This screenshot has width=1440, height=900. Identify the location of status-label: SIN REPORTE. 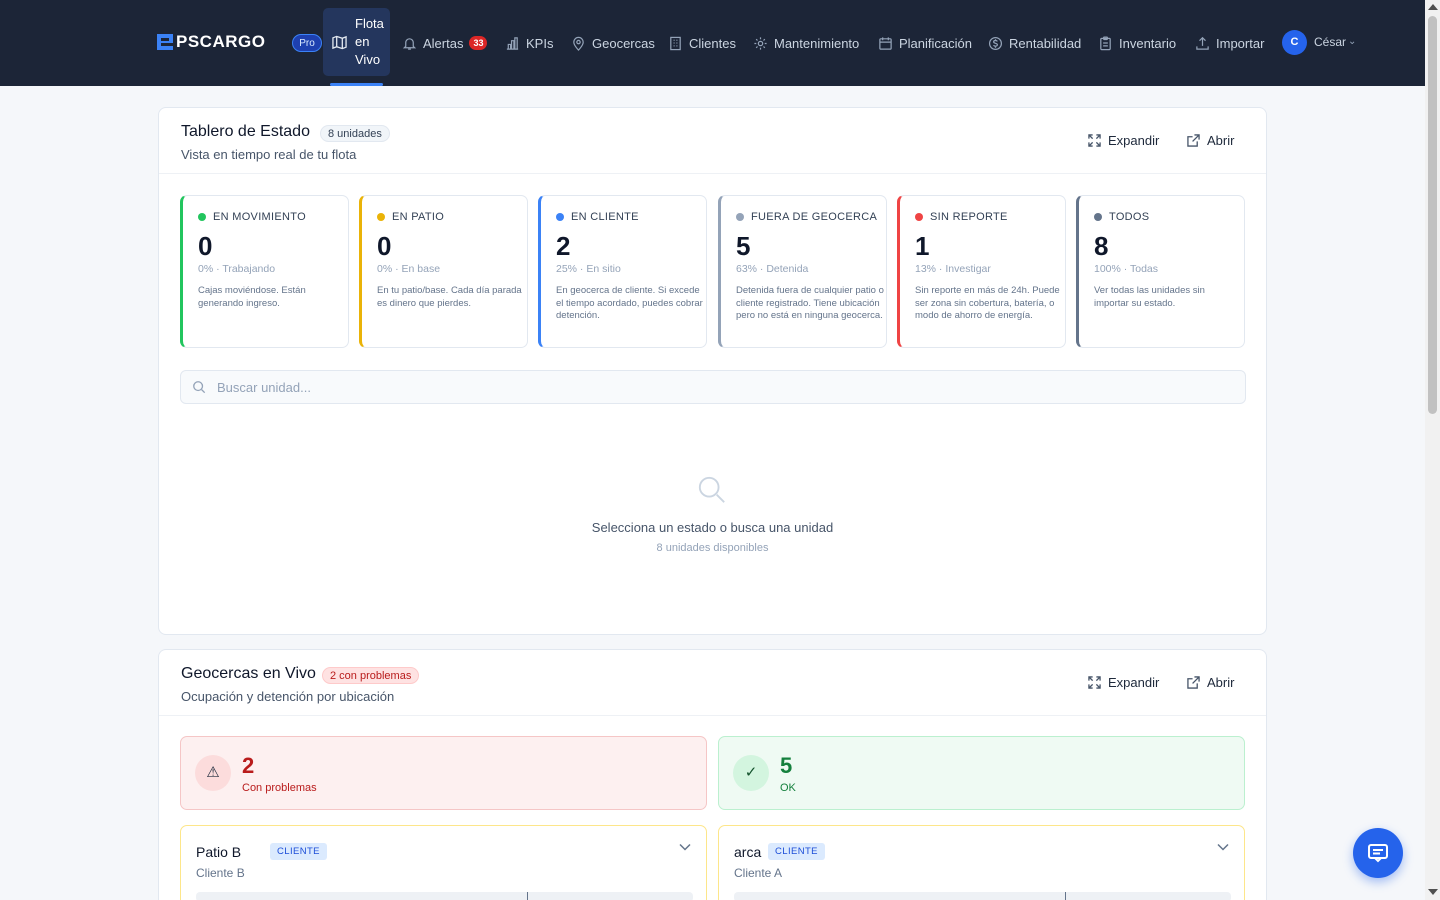
(969, 217).